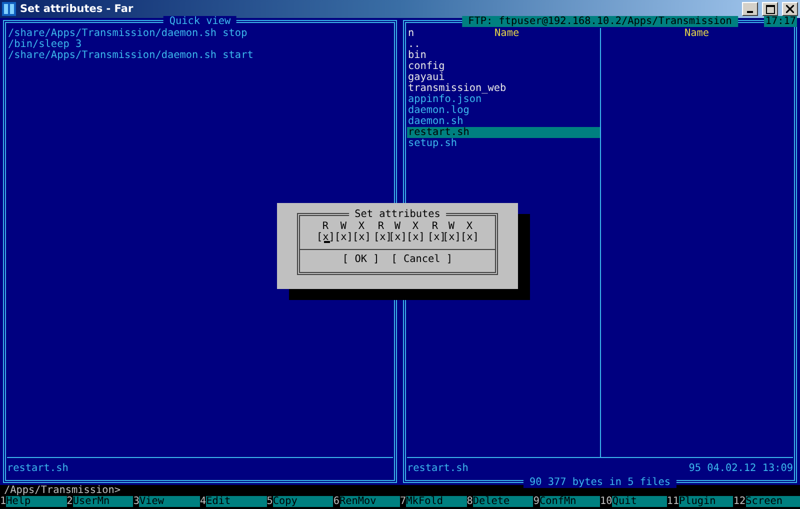  I want to click on file-content-line: /share/Apps/Transmission/daemon.sh start, so click(130, 55).